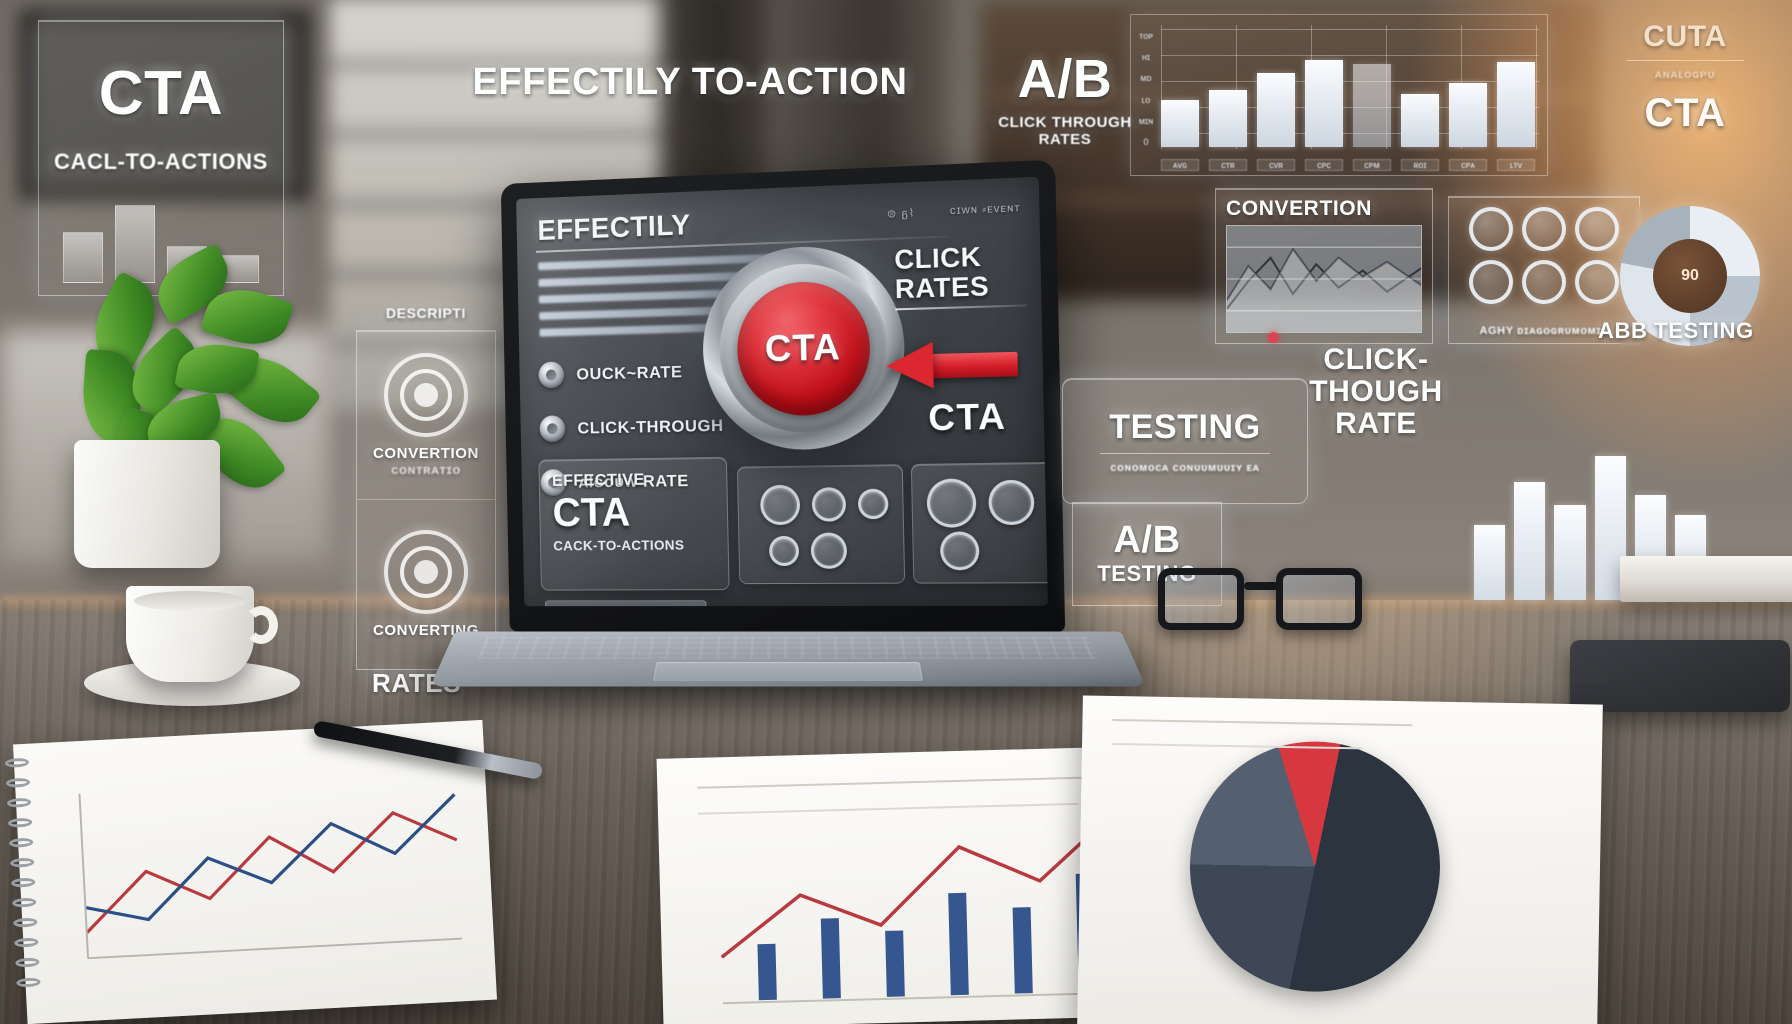 Image resolution: width=1792 pixels, height=1024 pixels. I want to click on list-item-label: CLICK-THROUGH, so click(650, 426).